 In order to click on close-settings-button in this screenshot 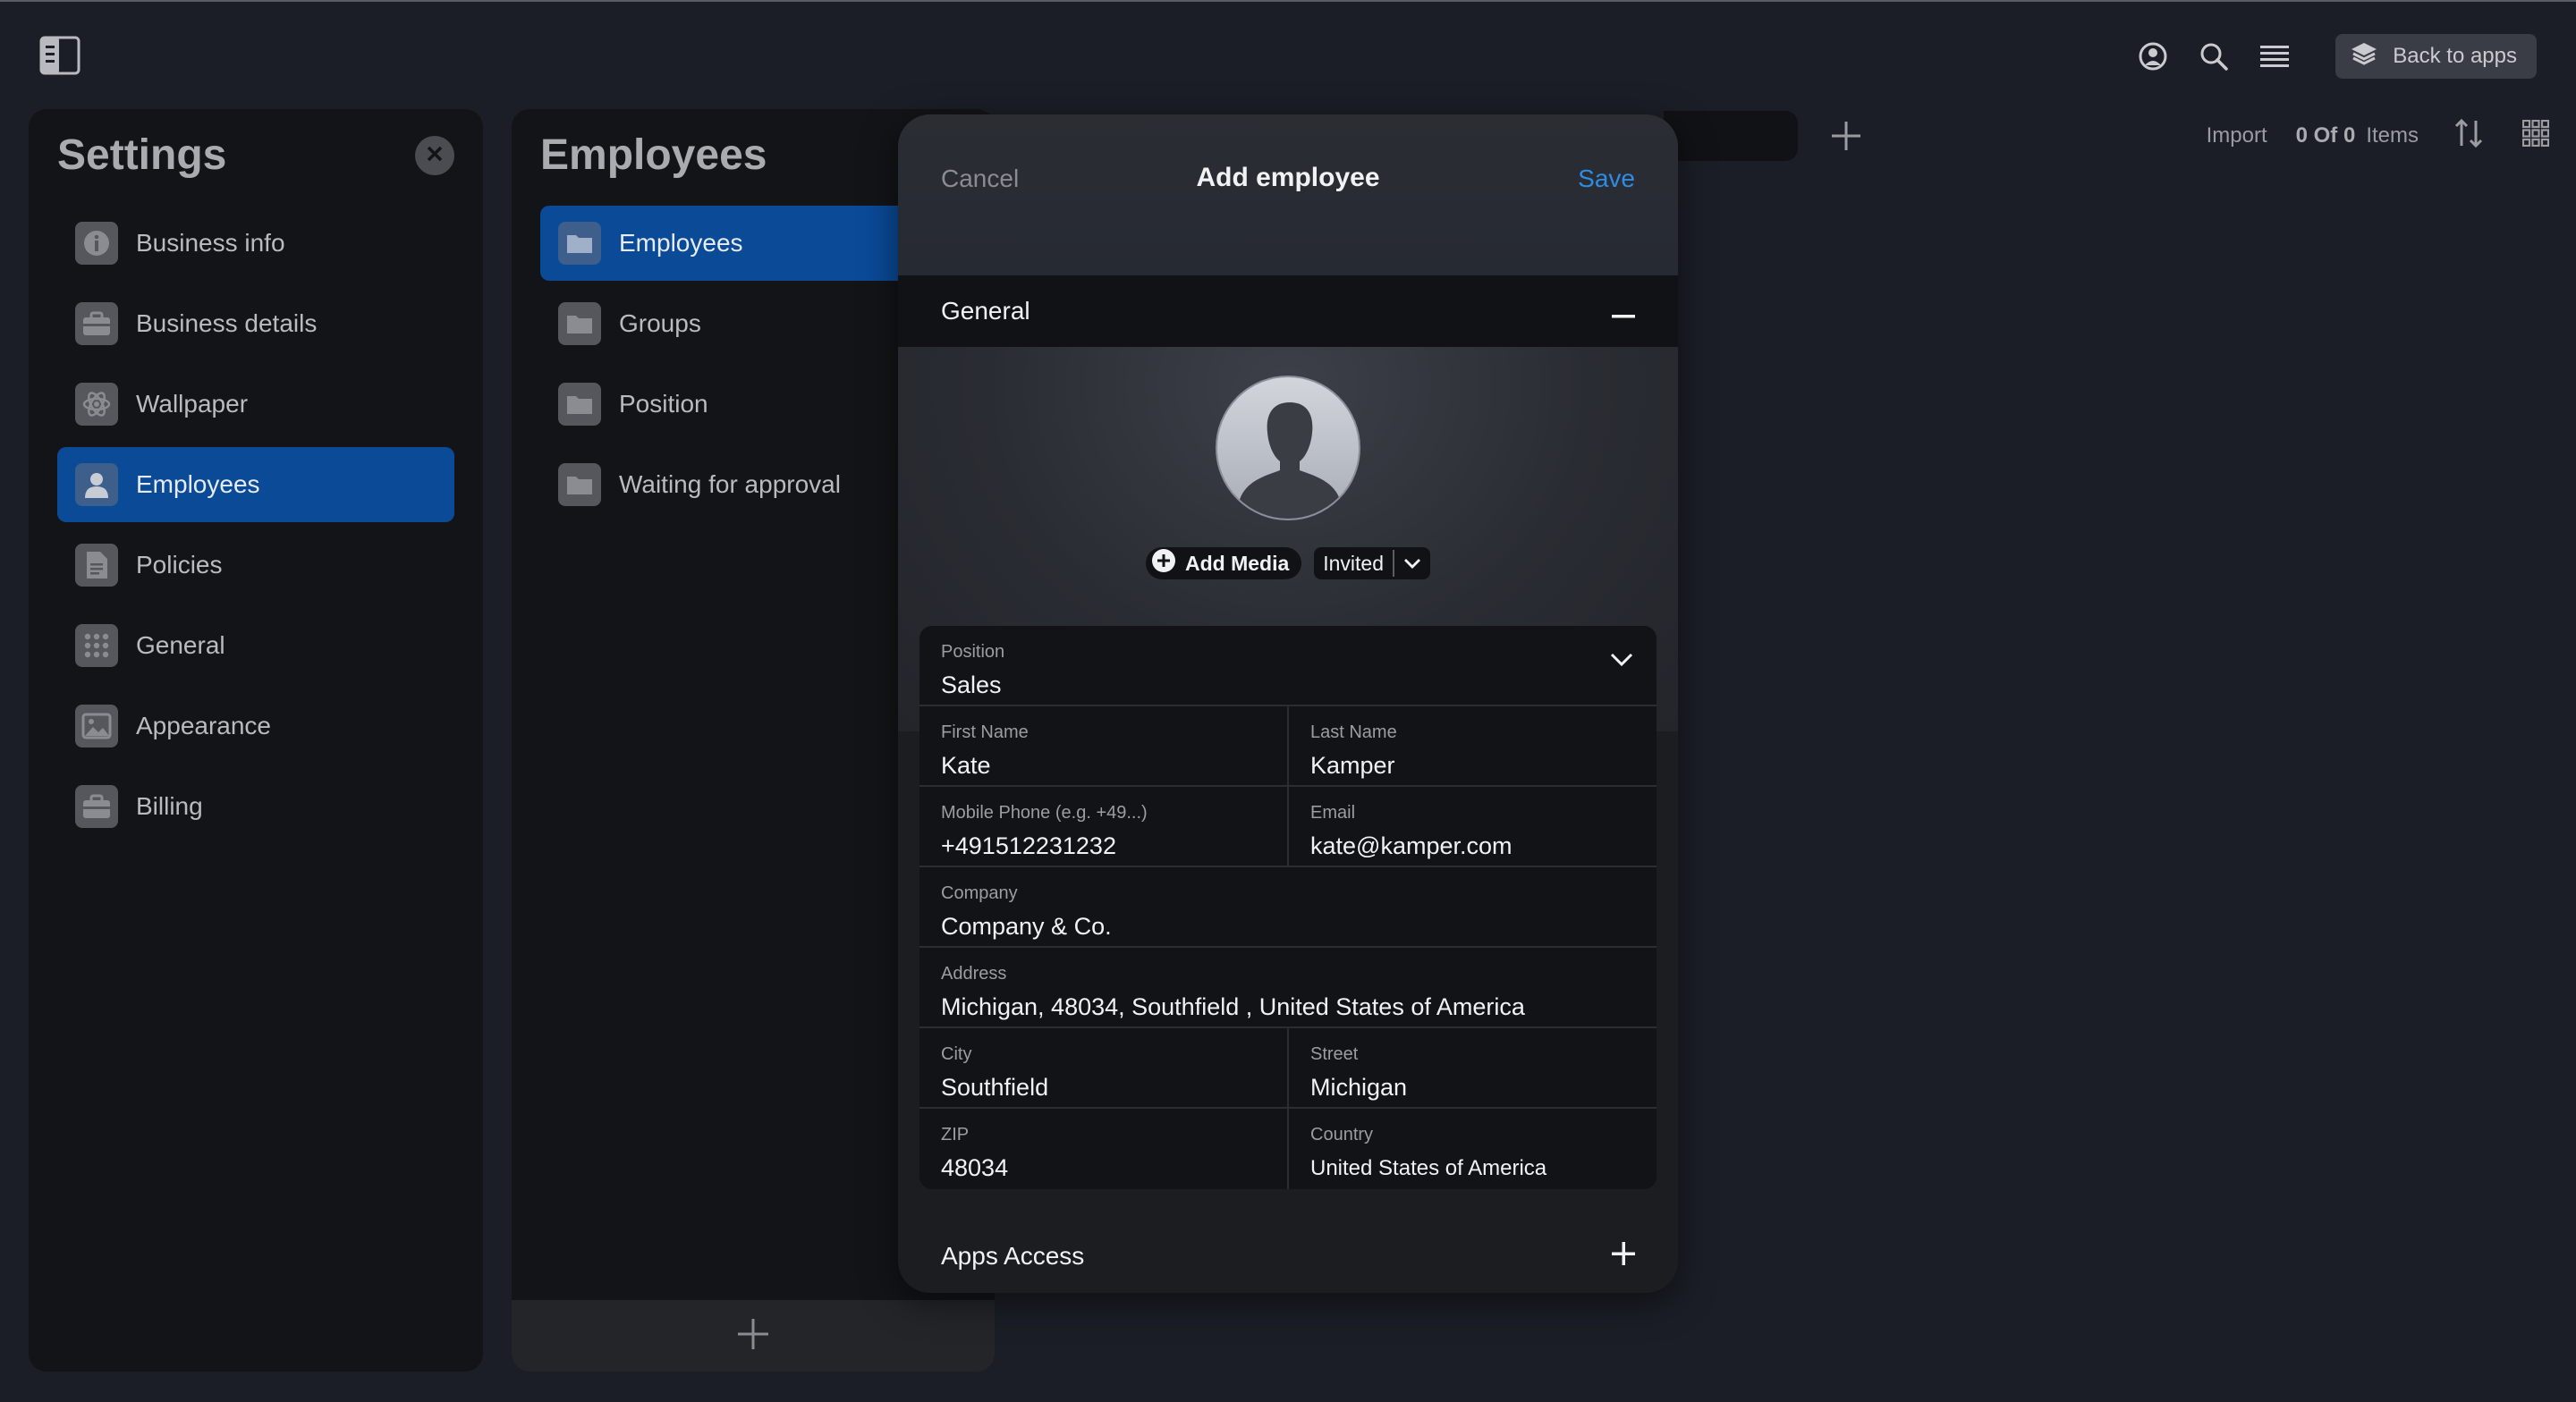, I will do `click(434, 155)`.